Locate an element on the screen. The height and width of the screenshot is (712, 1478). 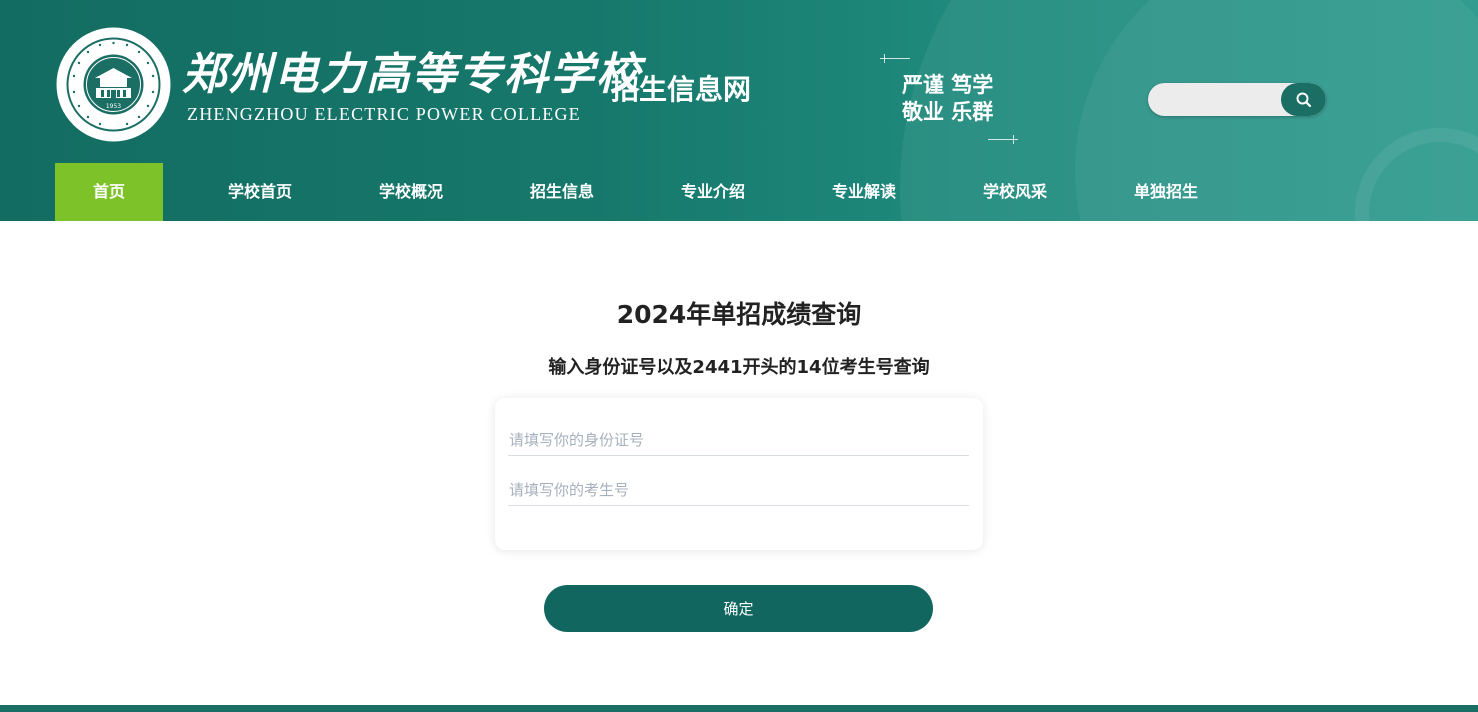
motto-line-2: 敬业 乐群 is located at coordinates (948, 112).